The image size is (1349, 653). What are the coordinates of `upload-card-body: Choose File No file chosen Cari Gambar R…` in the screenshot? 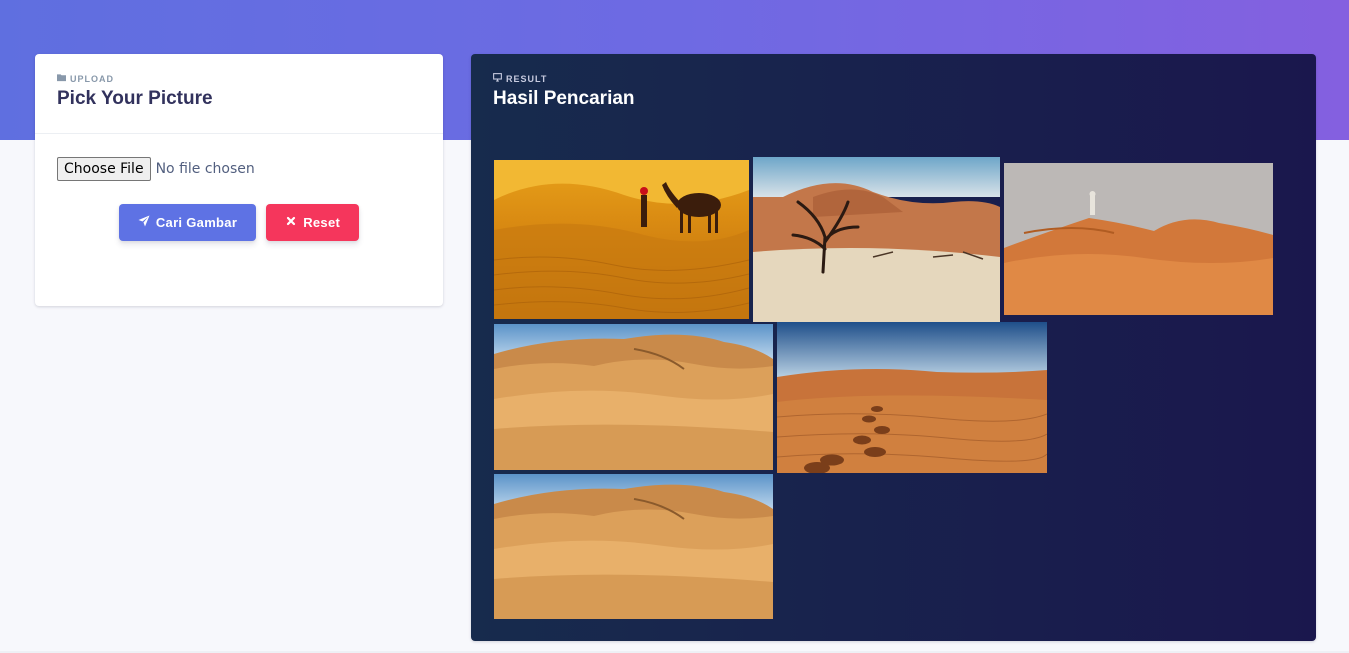 It's located at (239, 187).